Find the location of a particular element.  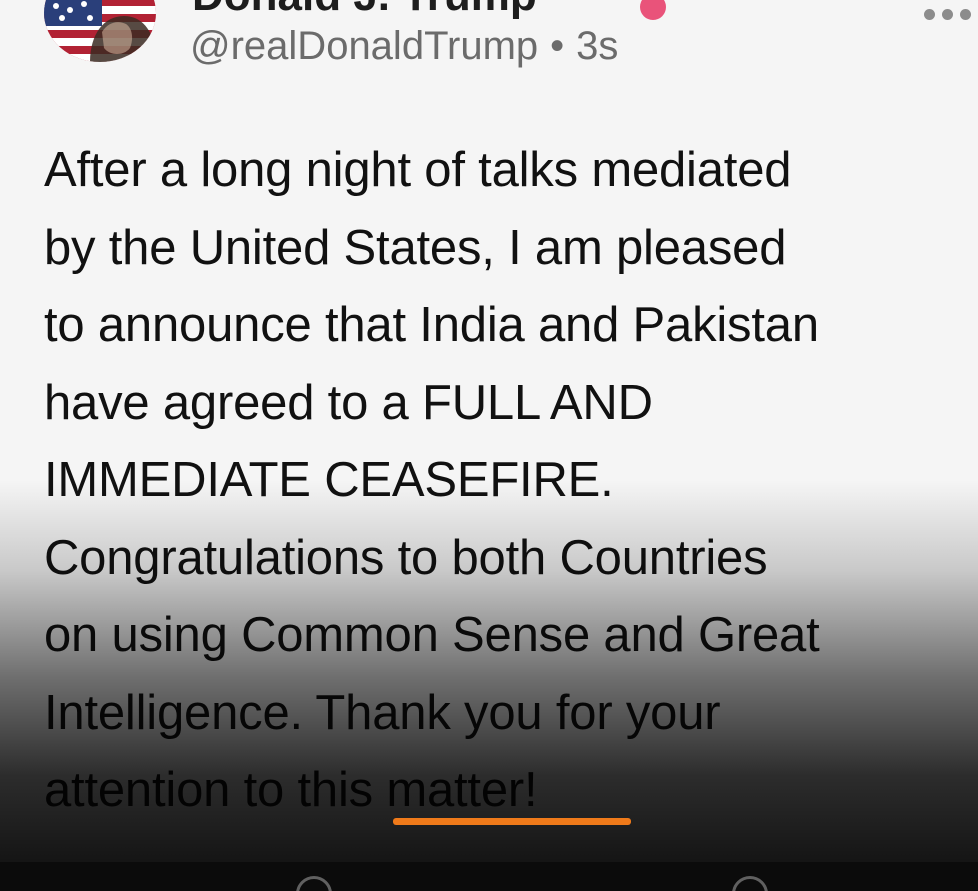

underline-accent is located at coordinates (512, 821).